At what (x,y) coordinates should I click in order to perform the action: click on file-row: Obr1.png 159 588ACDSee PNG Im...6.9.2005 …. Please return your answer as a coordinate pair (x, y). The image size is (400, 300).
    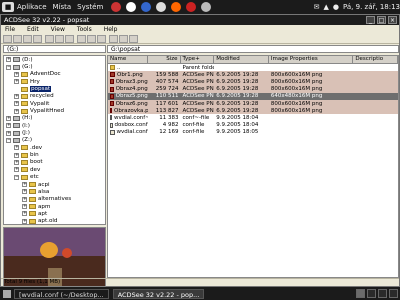
    Looking at the image, I should click on (253, 75).